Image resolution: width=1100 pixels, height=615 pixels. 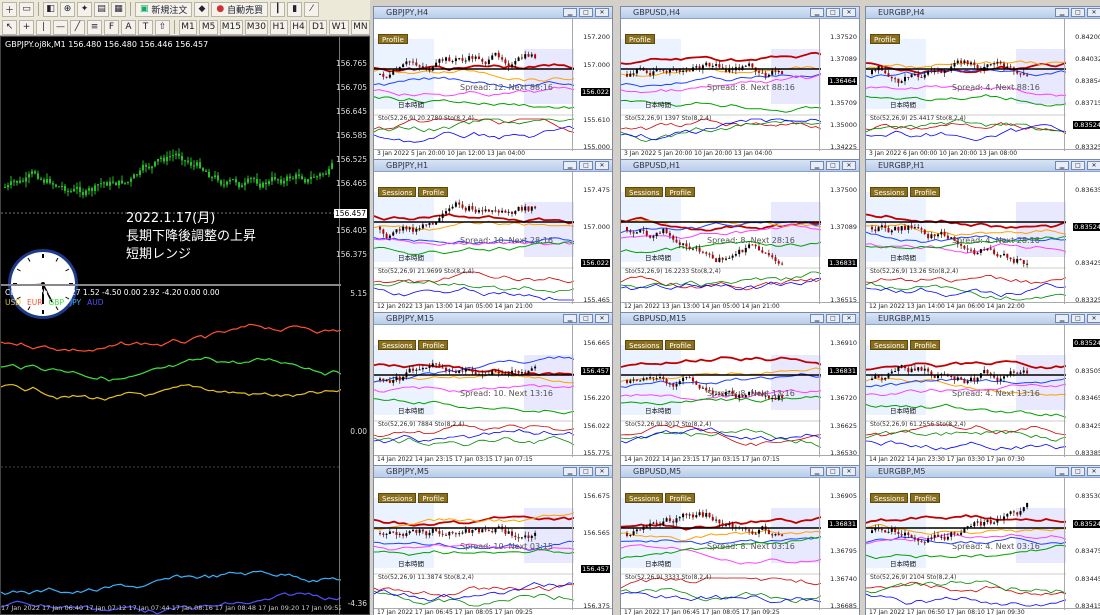 I want to click on chart-titlebar: EURGBP,H4 ▁ □ ✕, so click(x=983, y=13).